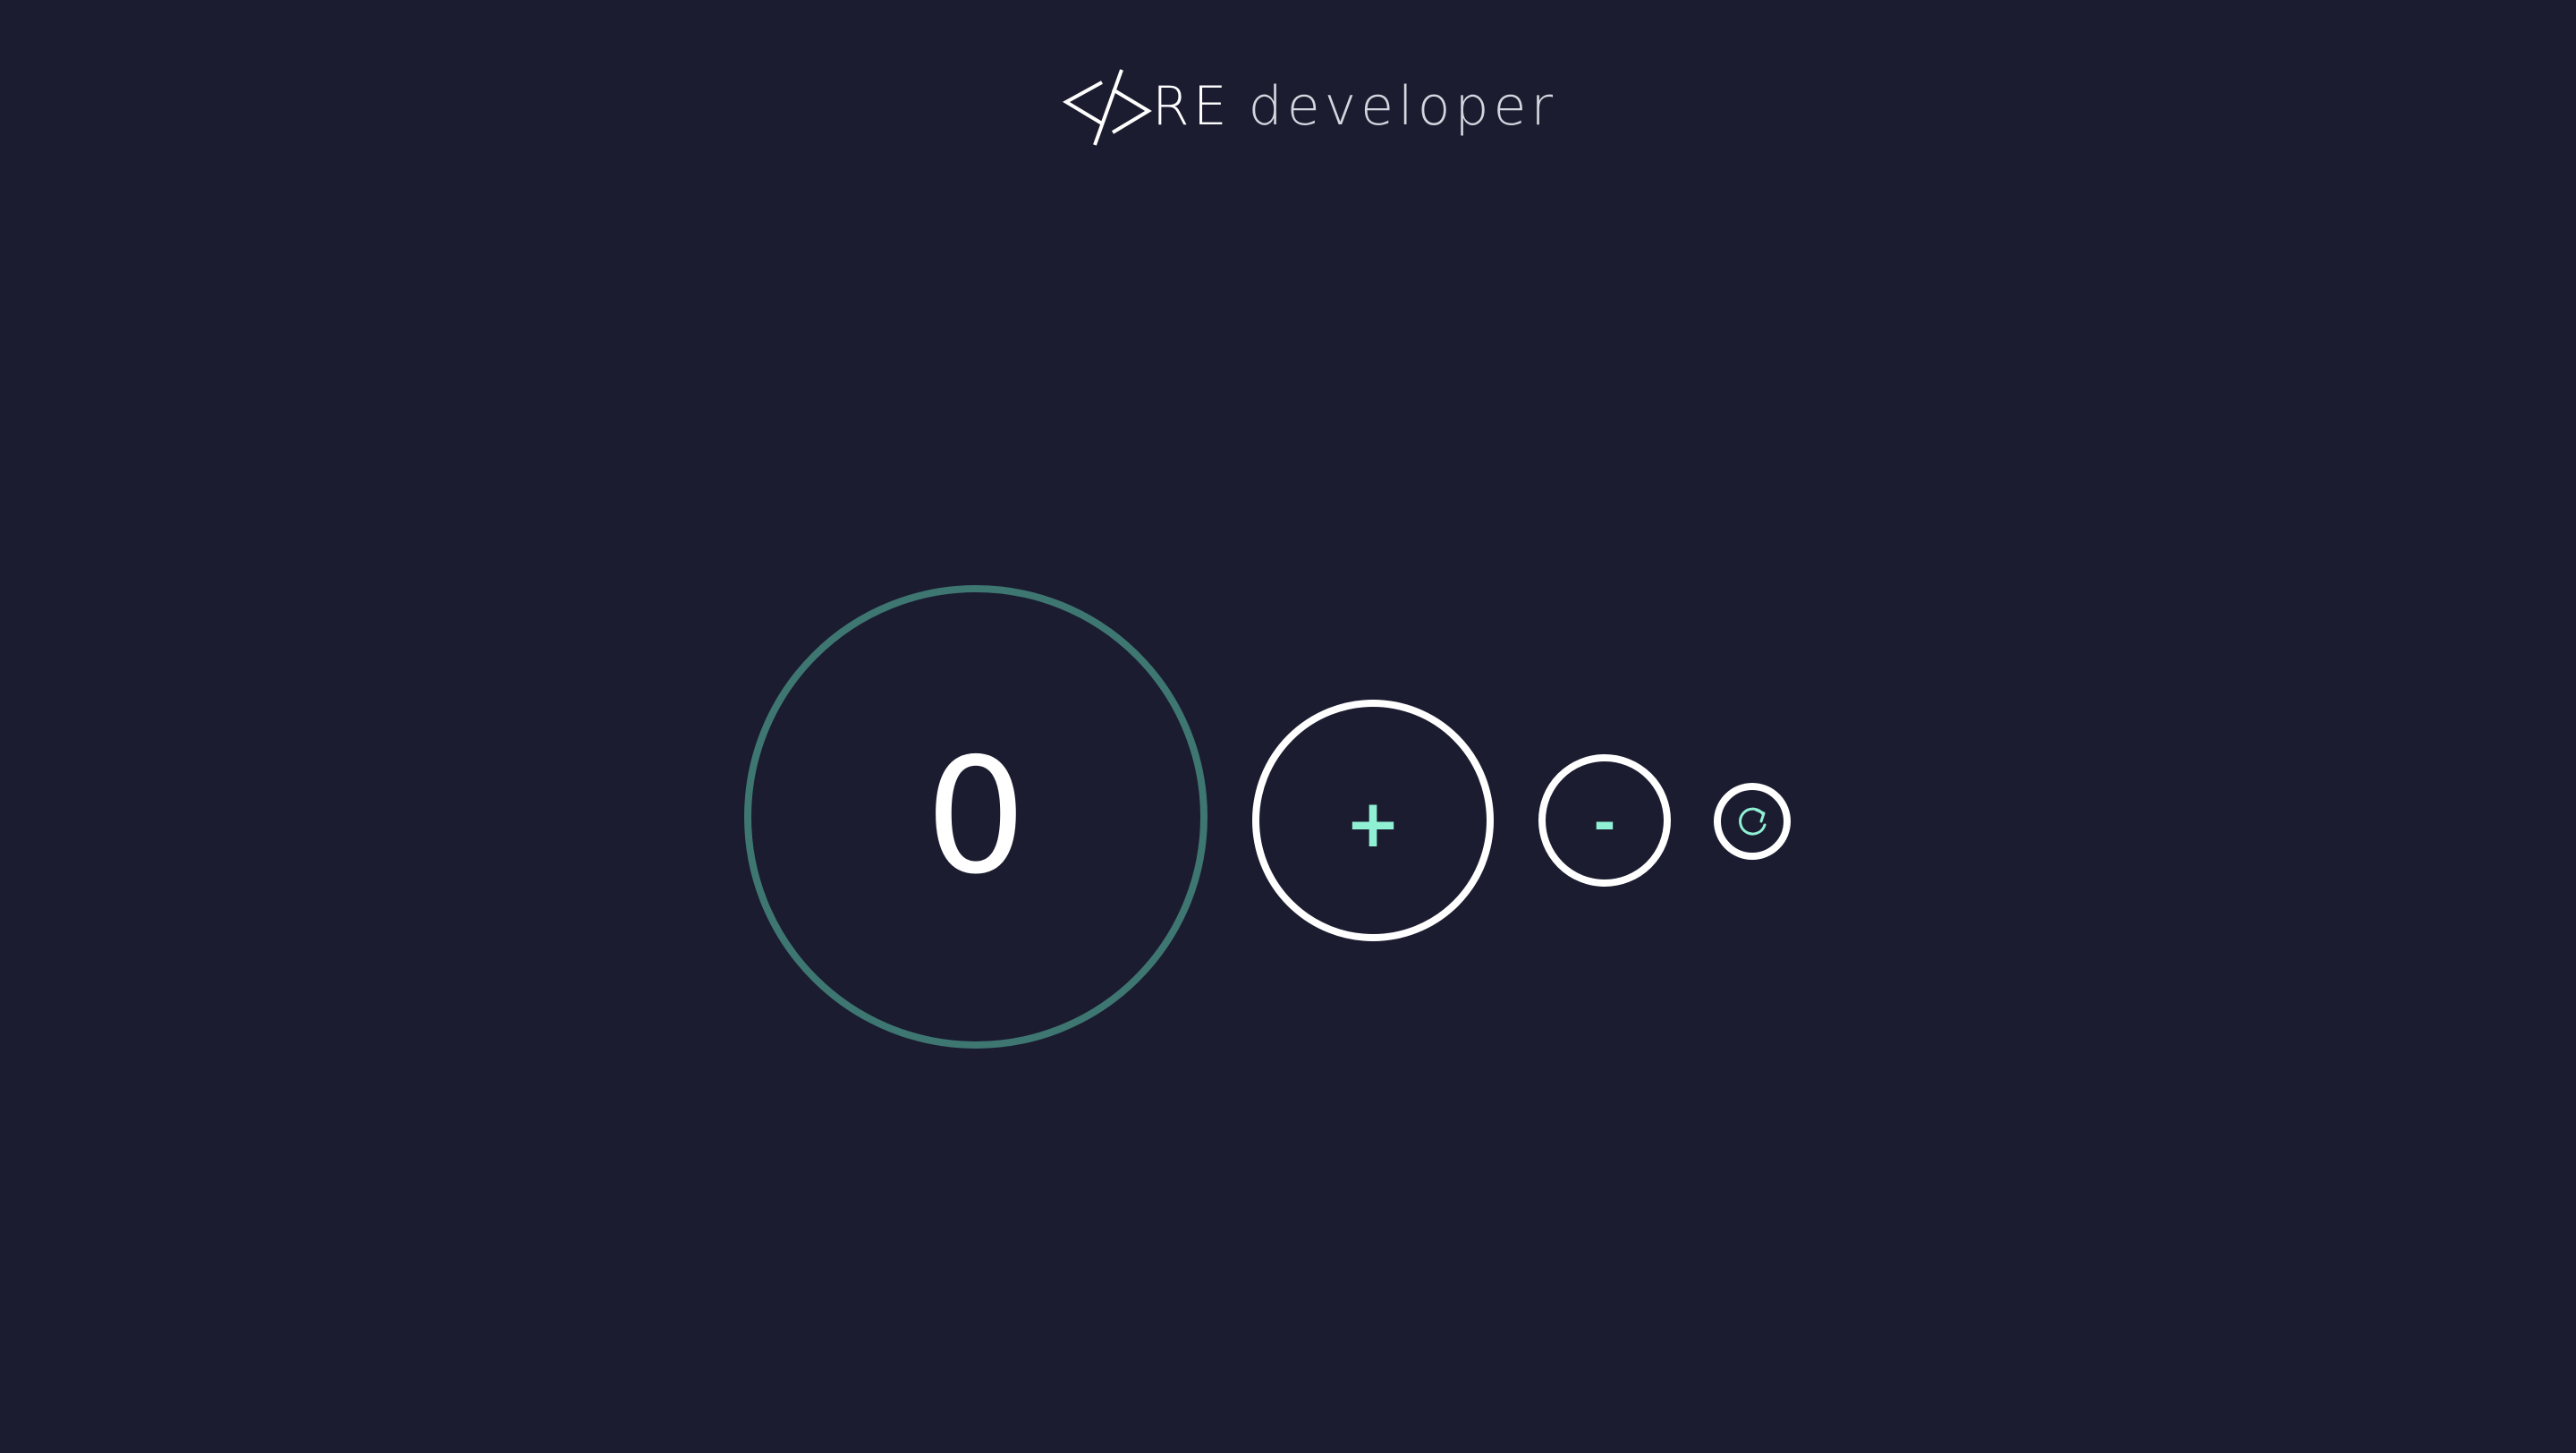 Image resolution: width=2576 pixels, height=1453 pixels. I want to click on decrement-button: -, so click(1604, 820).